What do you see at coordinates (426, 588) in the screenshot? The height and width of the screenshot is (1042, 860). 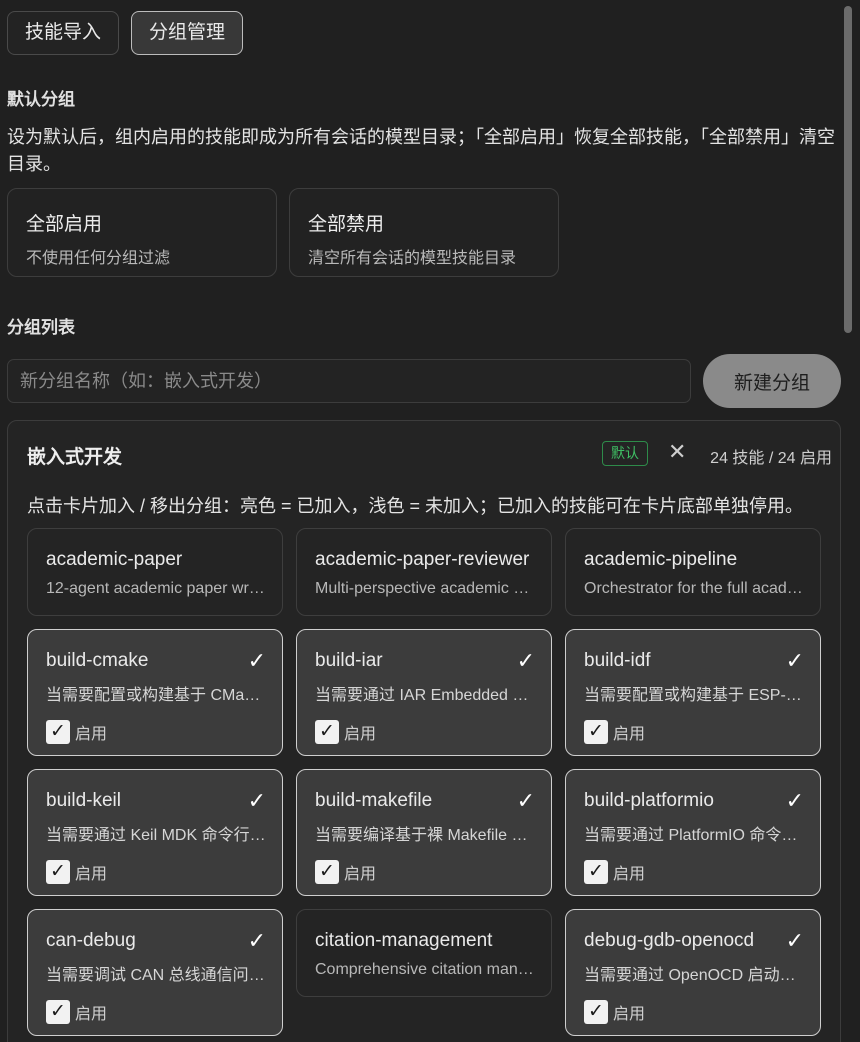 I see `skill-description: Multi-perspective academic paper review` at bounding box center [426, 588].